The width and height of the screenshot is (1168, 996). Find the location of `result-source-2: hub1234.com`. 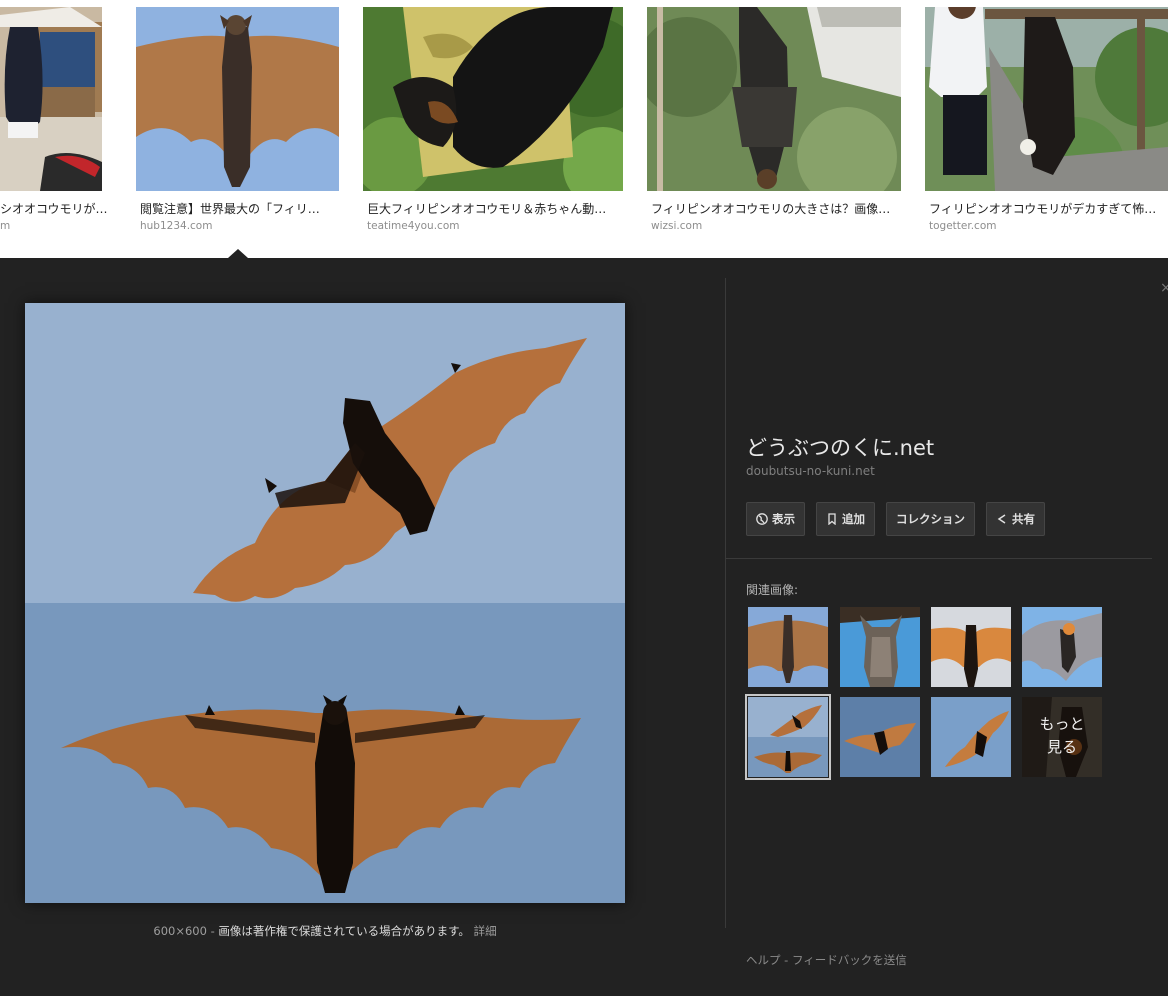

result-source-2: hub1234.com is located at coordinates (176, 226).